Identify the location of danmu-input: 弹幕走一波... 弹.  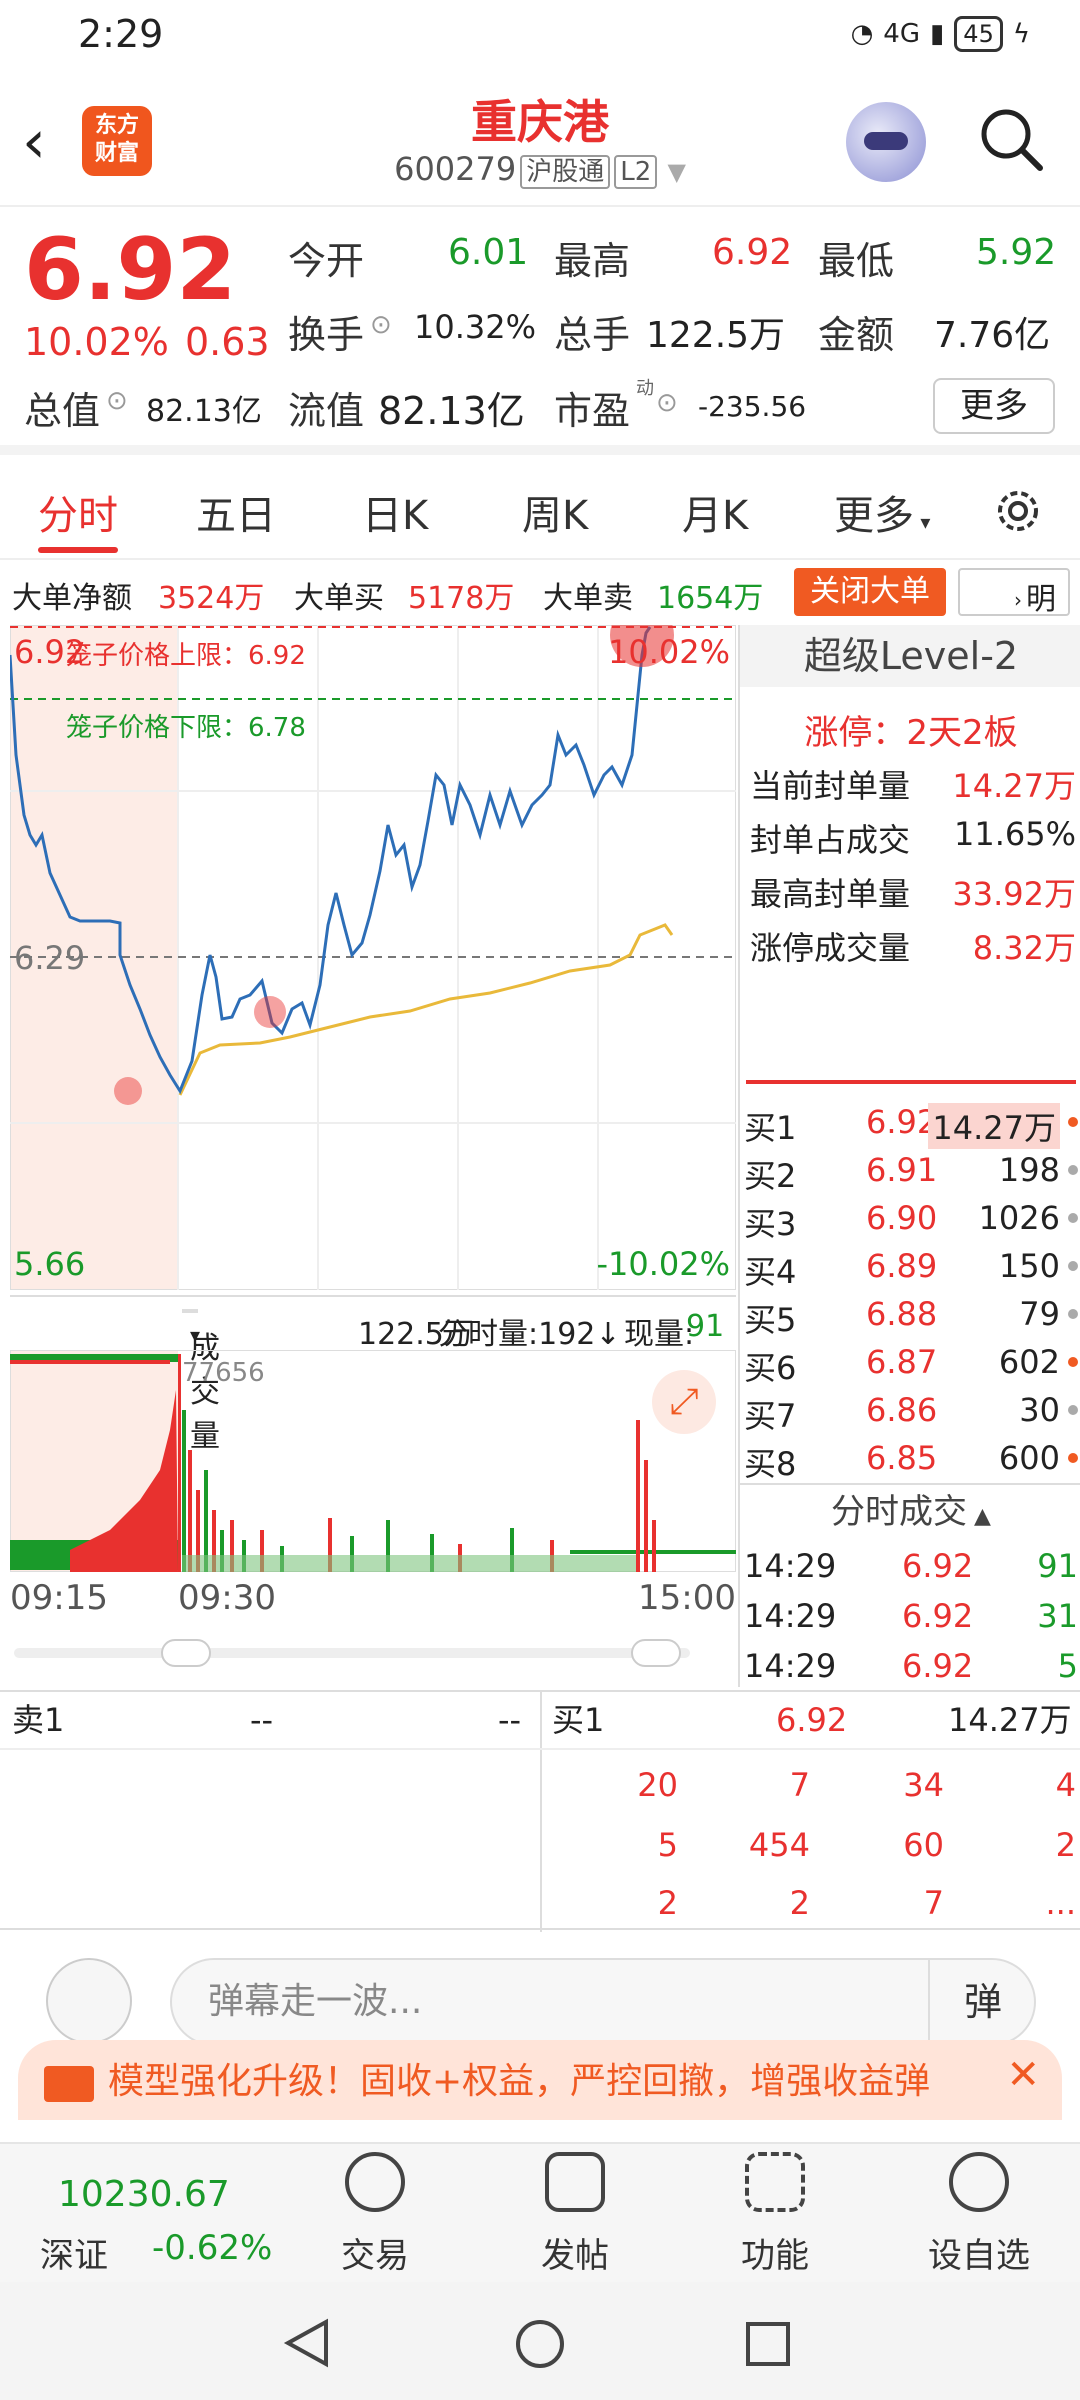
(603, 2002).